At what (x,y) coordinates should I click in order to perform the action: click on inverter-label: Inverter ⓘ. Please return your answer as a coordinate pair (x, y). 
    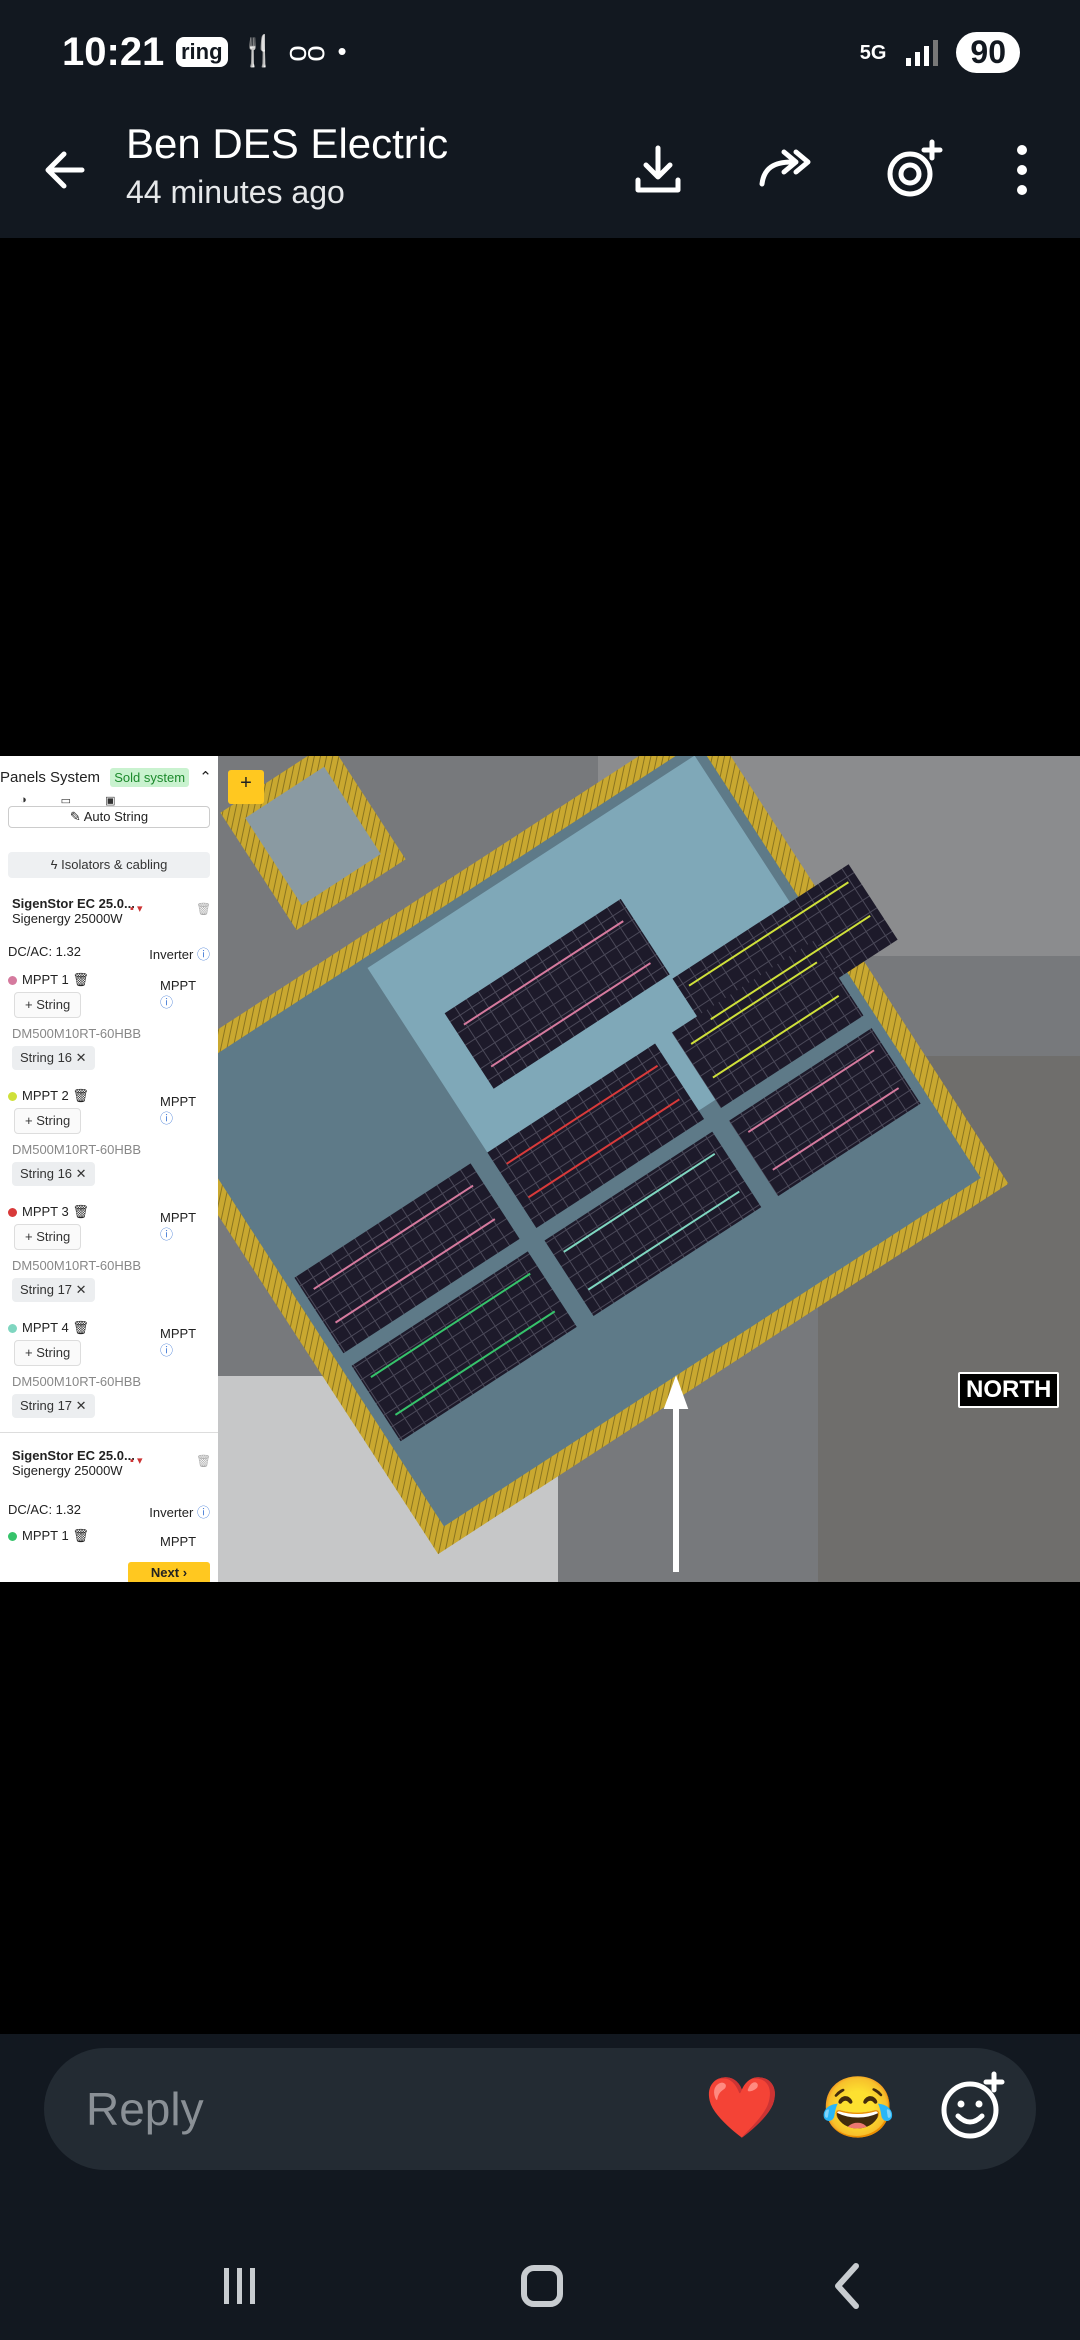
    Looking at the image, I should click on (179, 953).